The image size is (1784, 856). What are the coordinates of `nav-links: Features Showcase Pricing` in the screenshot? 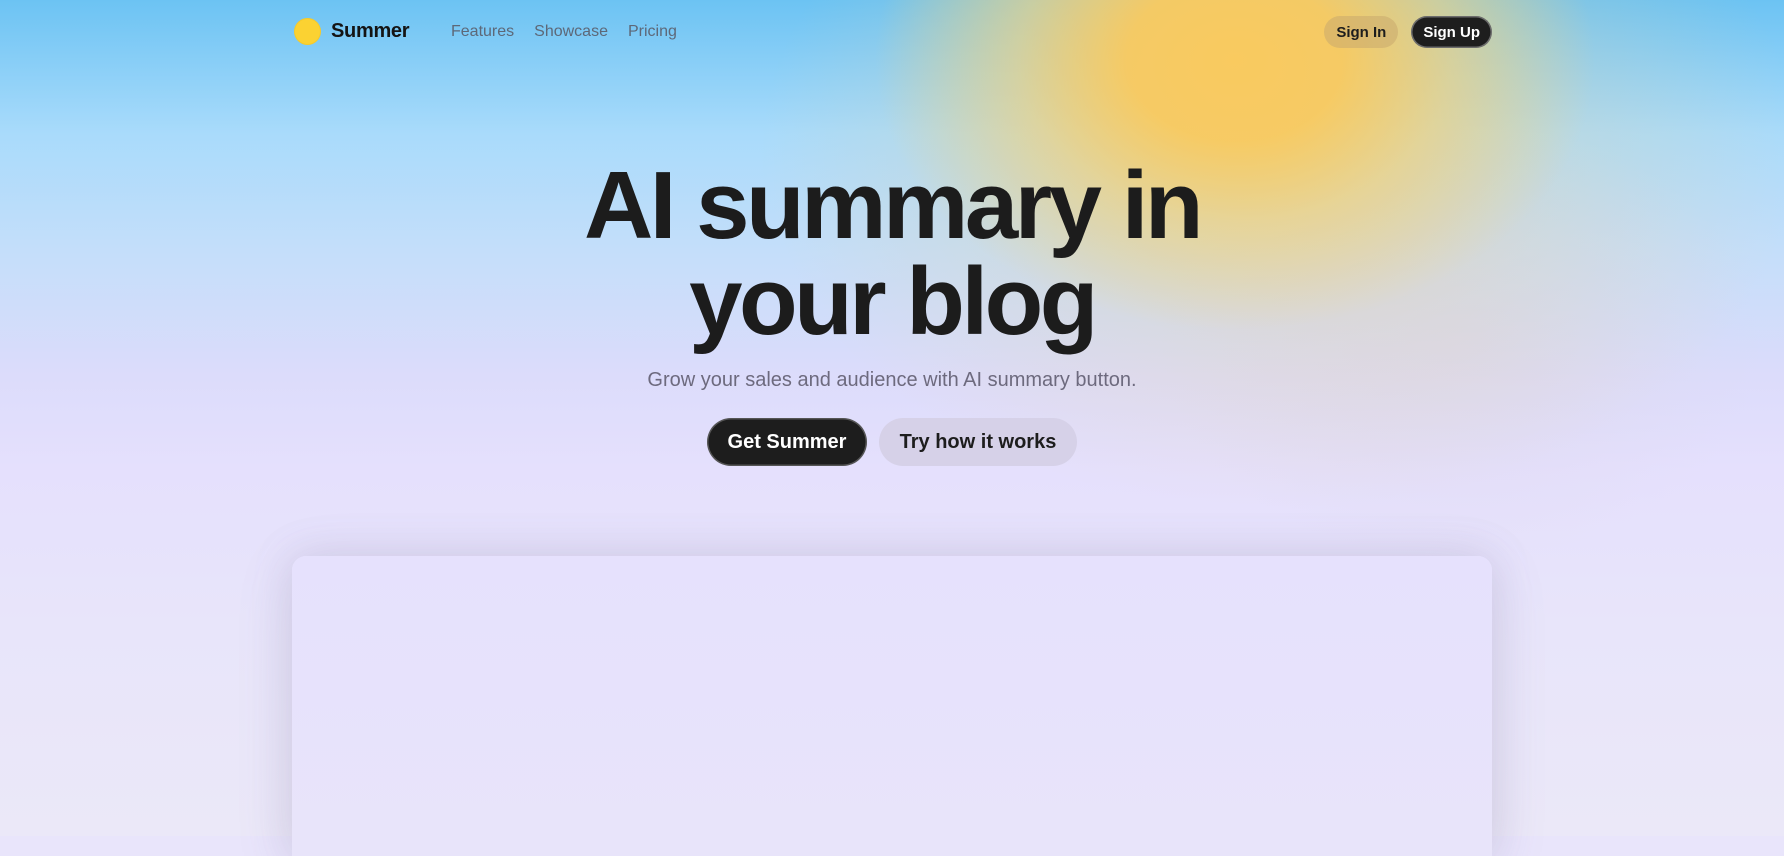 It's located at (564, 32).